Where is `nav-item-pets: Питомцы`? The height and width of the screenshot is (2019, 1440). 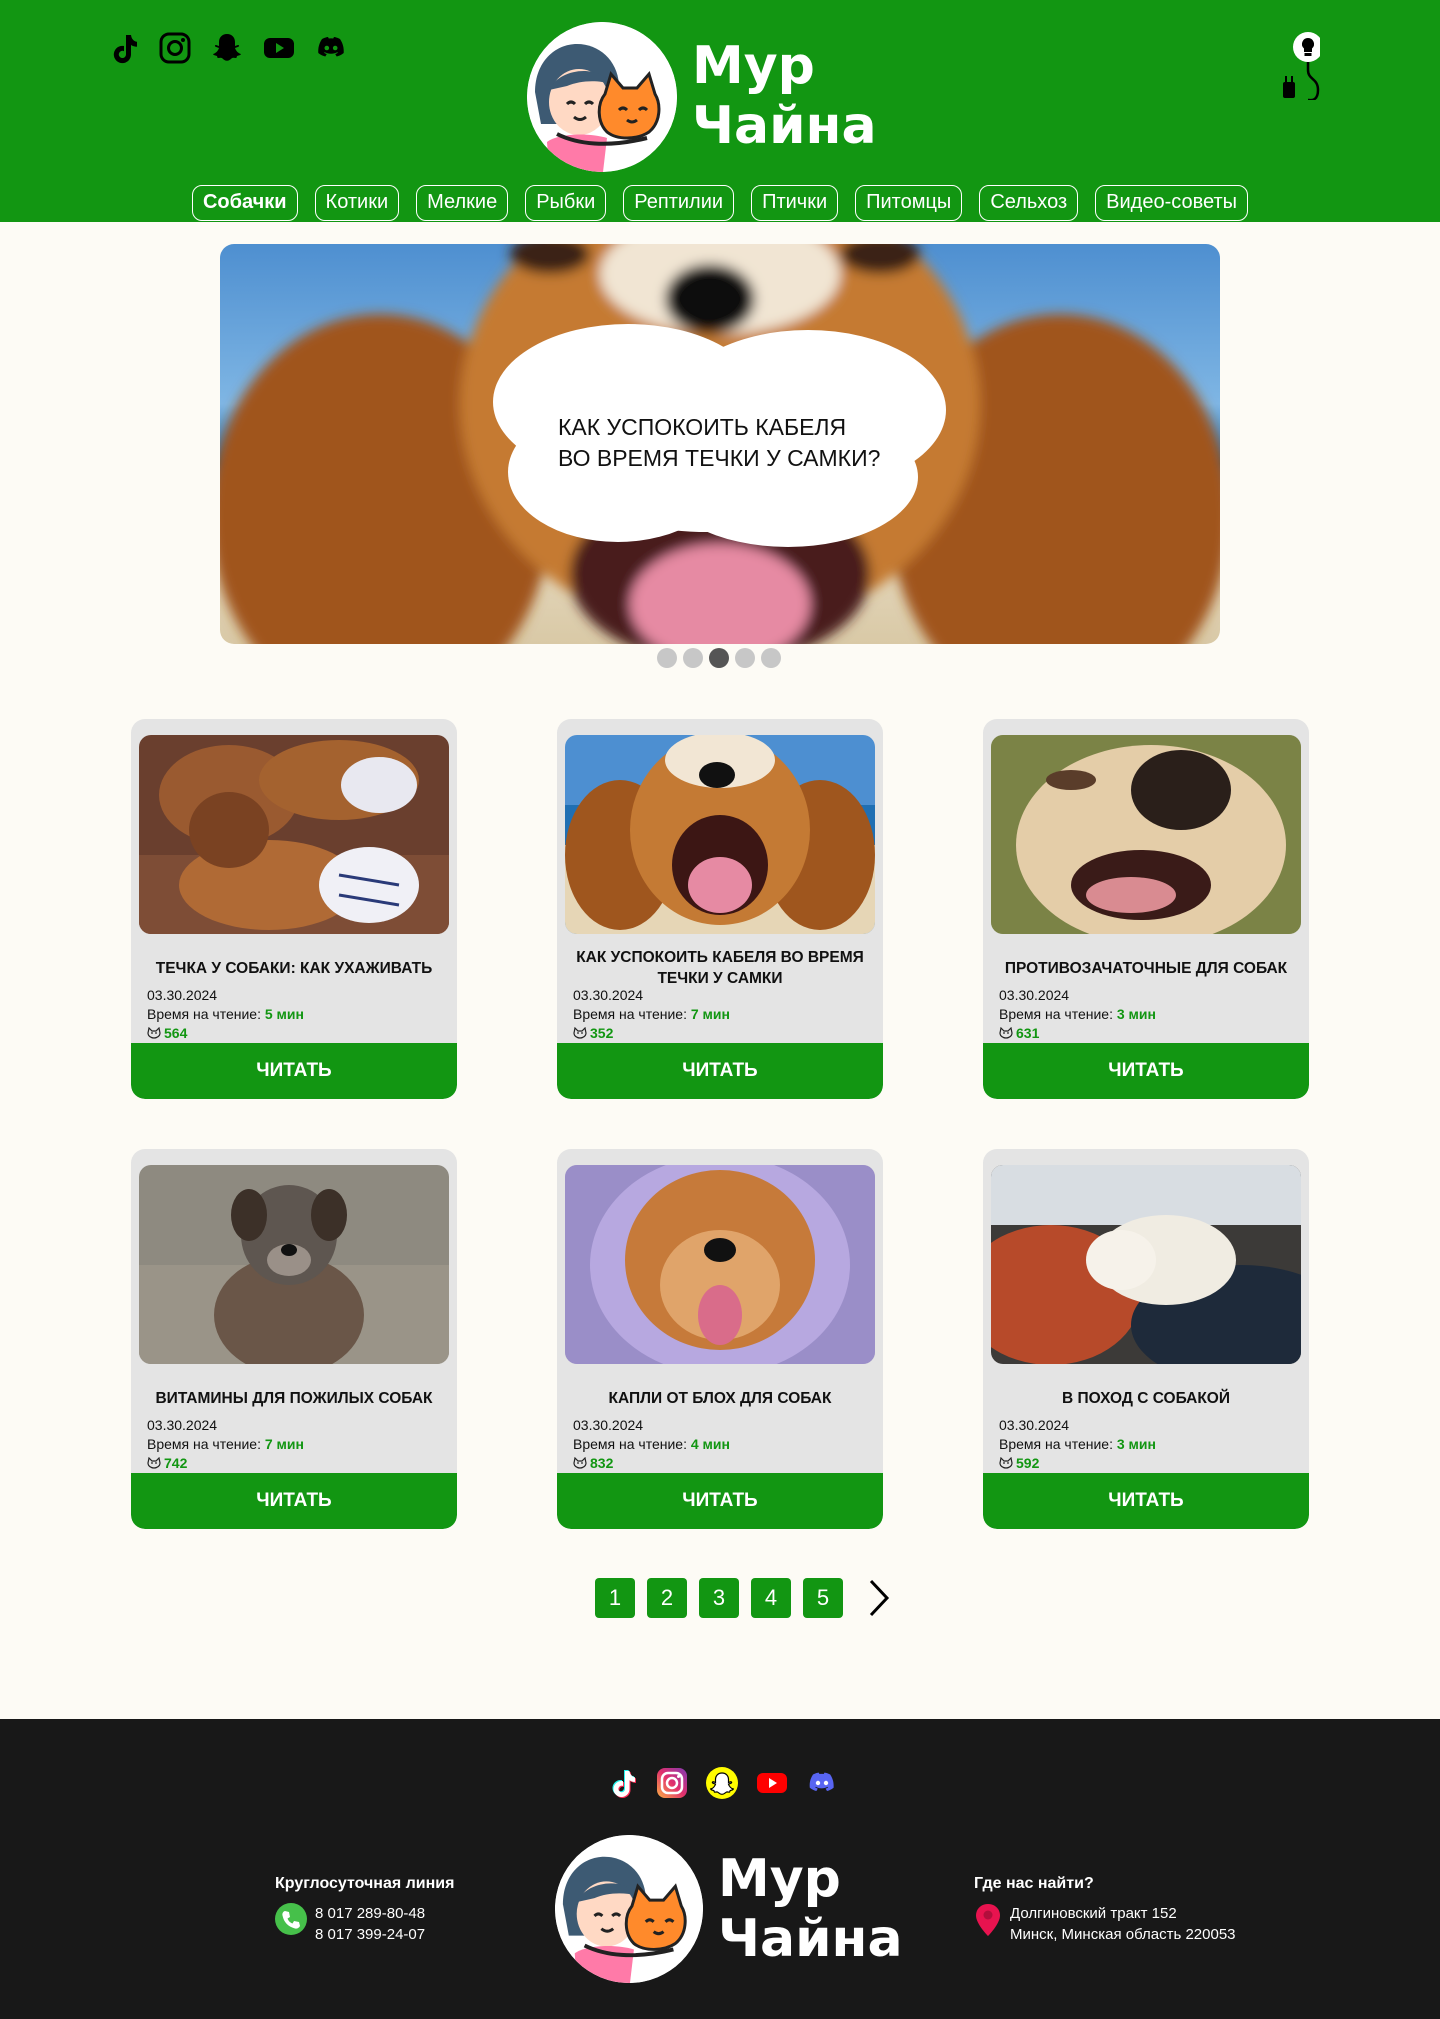 nav-item-pets: Питомцы is located at coordinates (909, 203).